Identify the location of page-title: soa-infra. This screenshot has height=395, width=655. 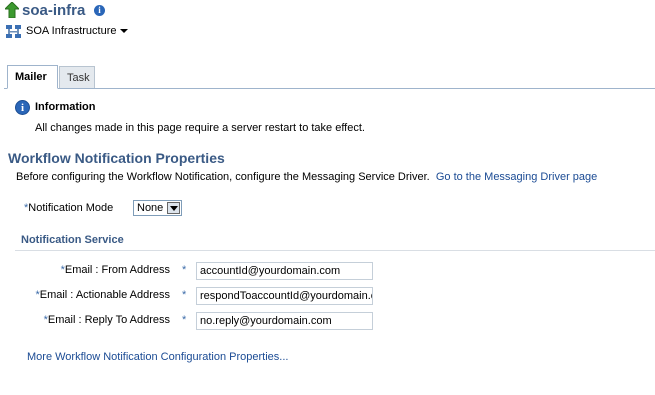
(54, 10).